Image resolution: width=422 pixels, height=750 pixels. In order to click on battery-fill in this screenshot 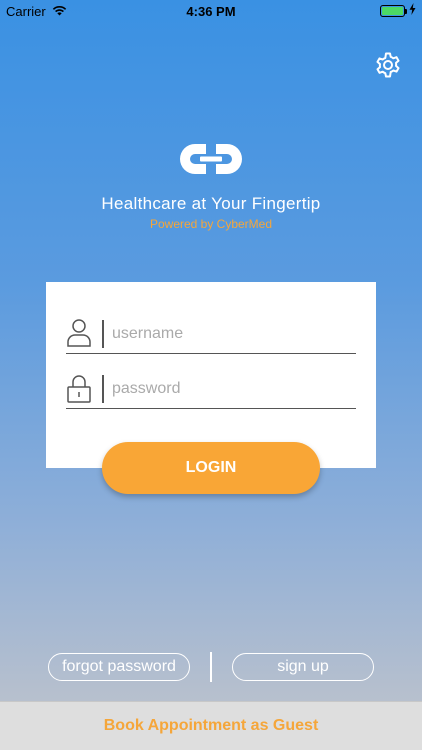, I will do `click(392, 10)`.